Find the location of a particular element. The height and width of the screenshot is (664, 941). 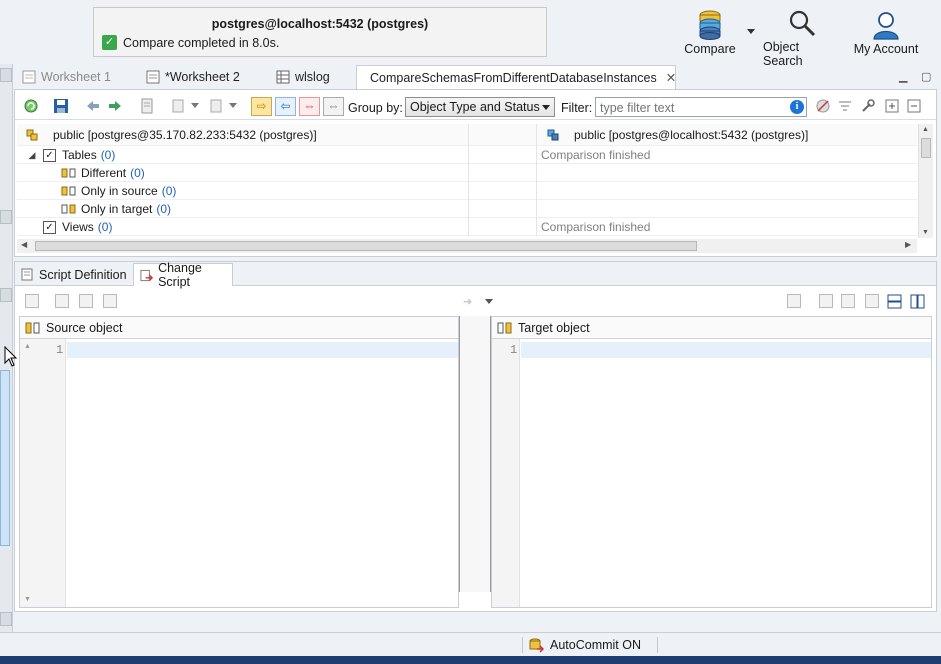

row-label: Only in source is located at coordinates (119, 191).